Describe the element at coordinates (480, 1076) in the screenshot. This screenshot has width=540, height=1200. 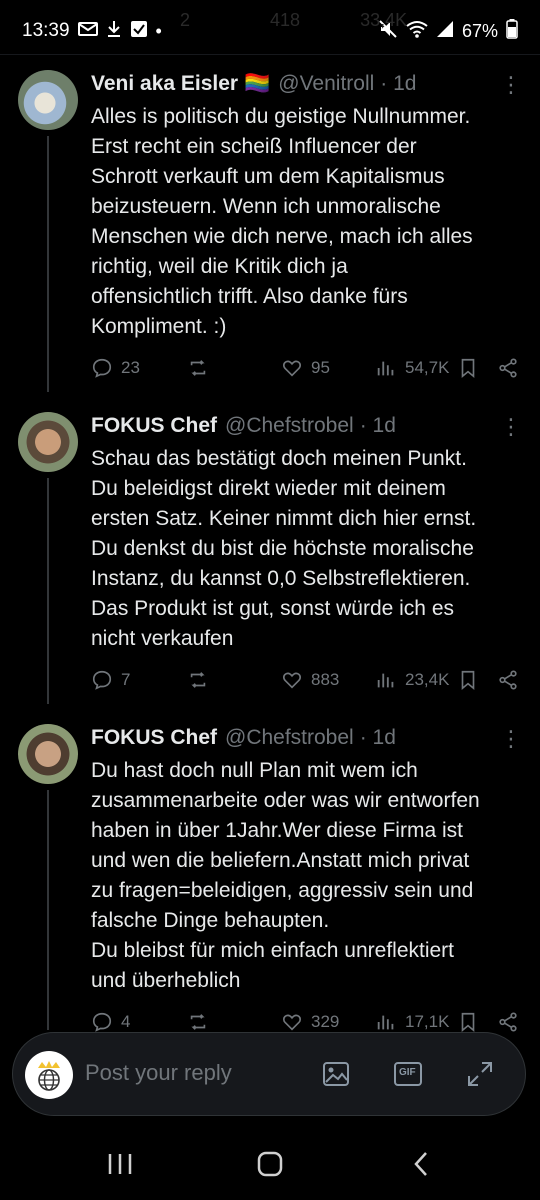
I see `expand-icon` at that location.